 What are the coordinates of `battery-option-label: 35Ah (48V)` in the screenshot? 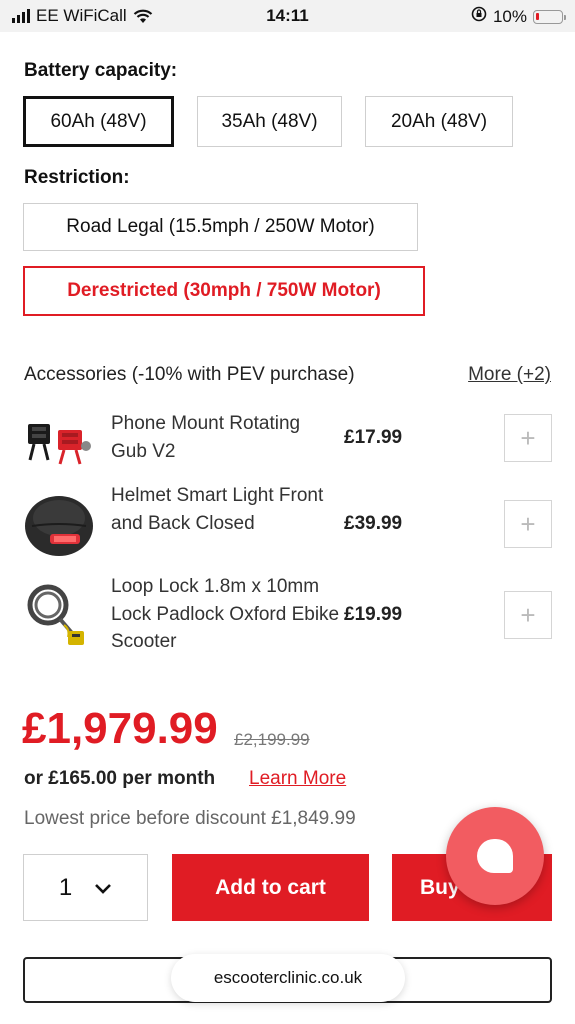 It's located at (269, 121).